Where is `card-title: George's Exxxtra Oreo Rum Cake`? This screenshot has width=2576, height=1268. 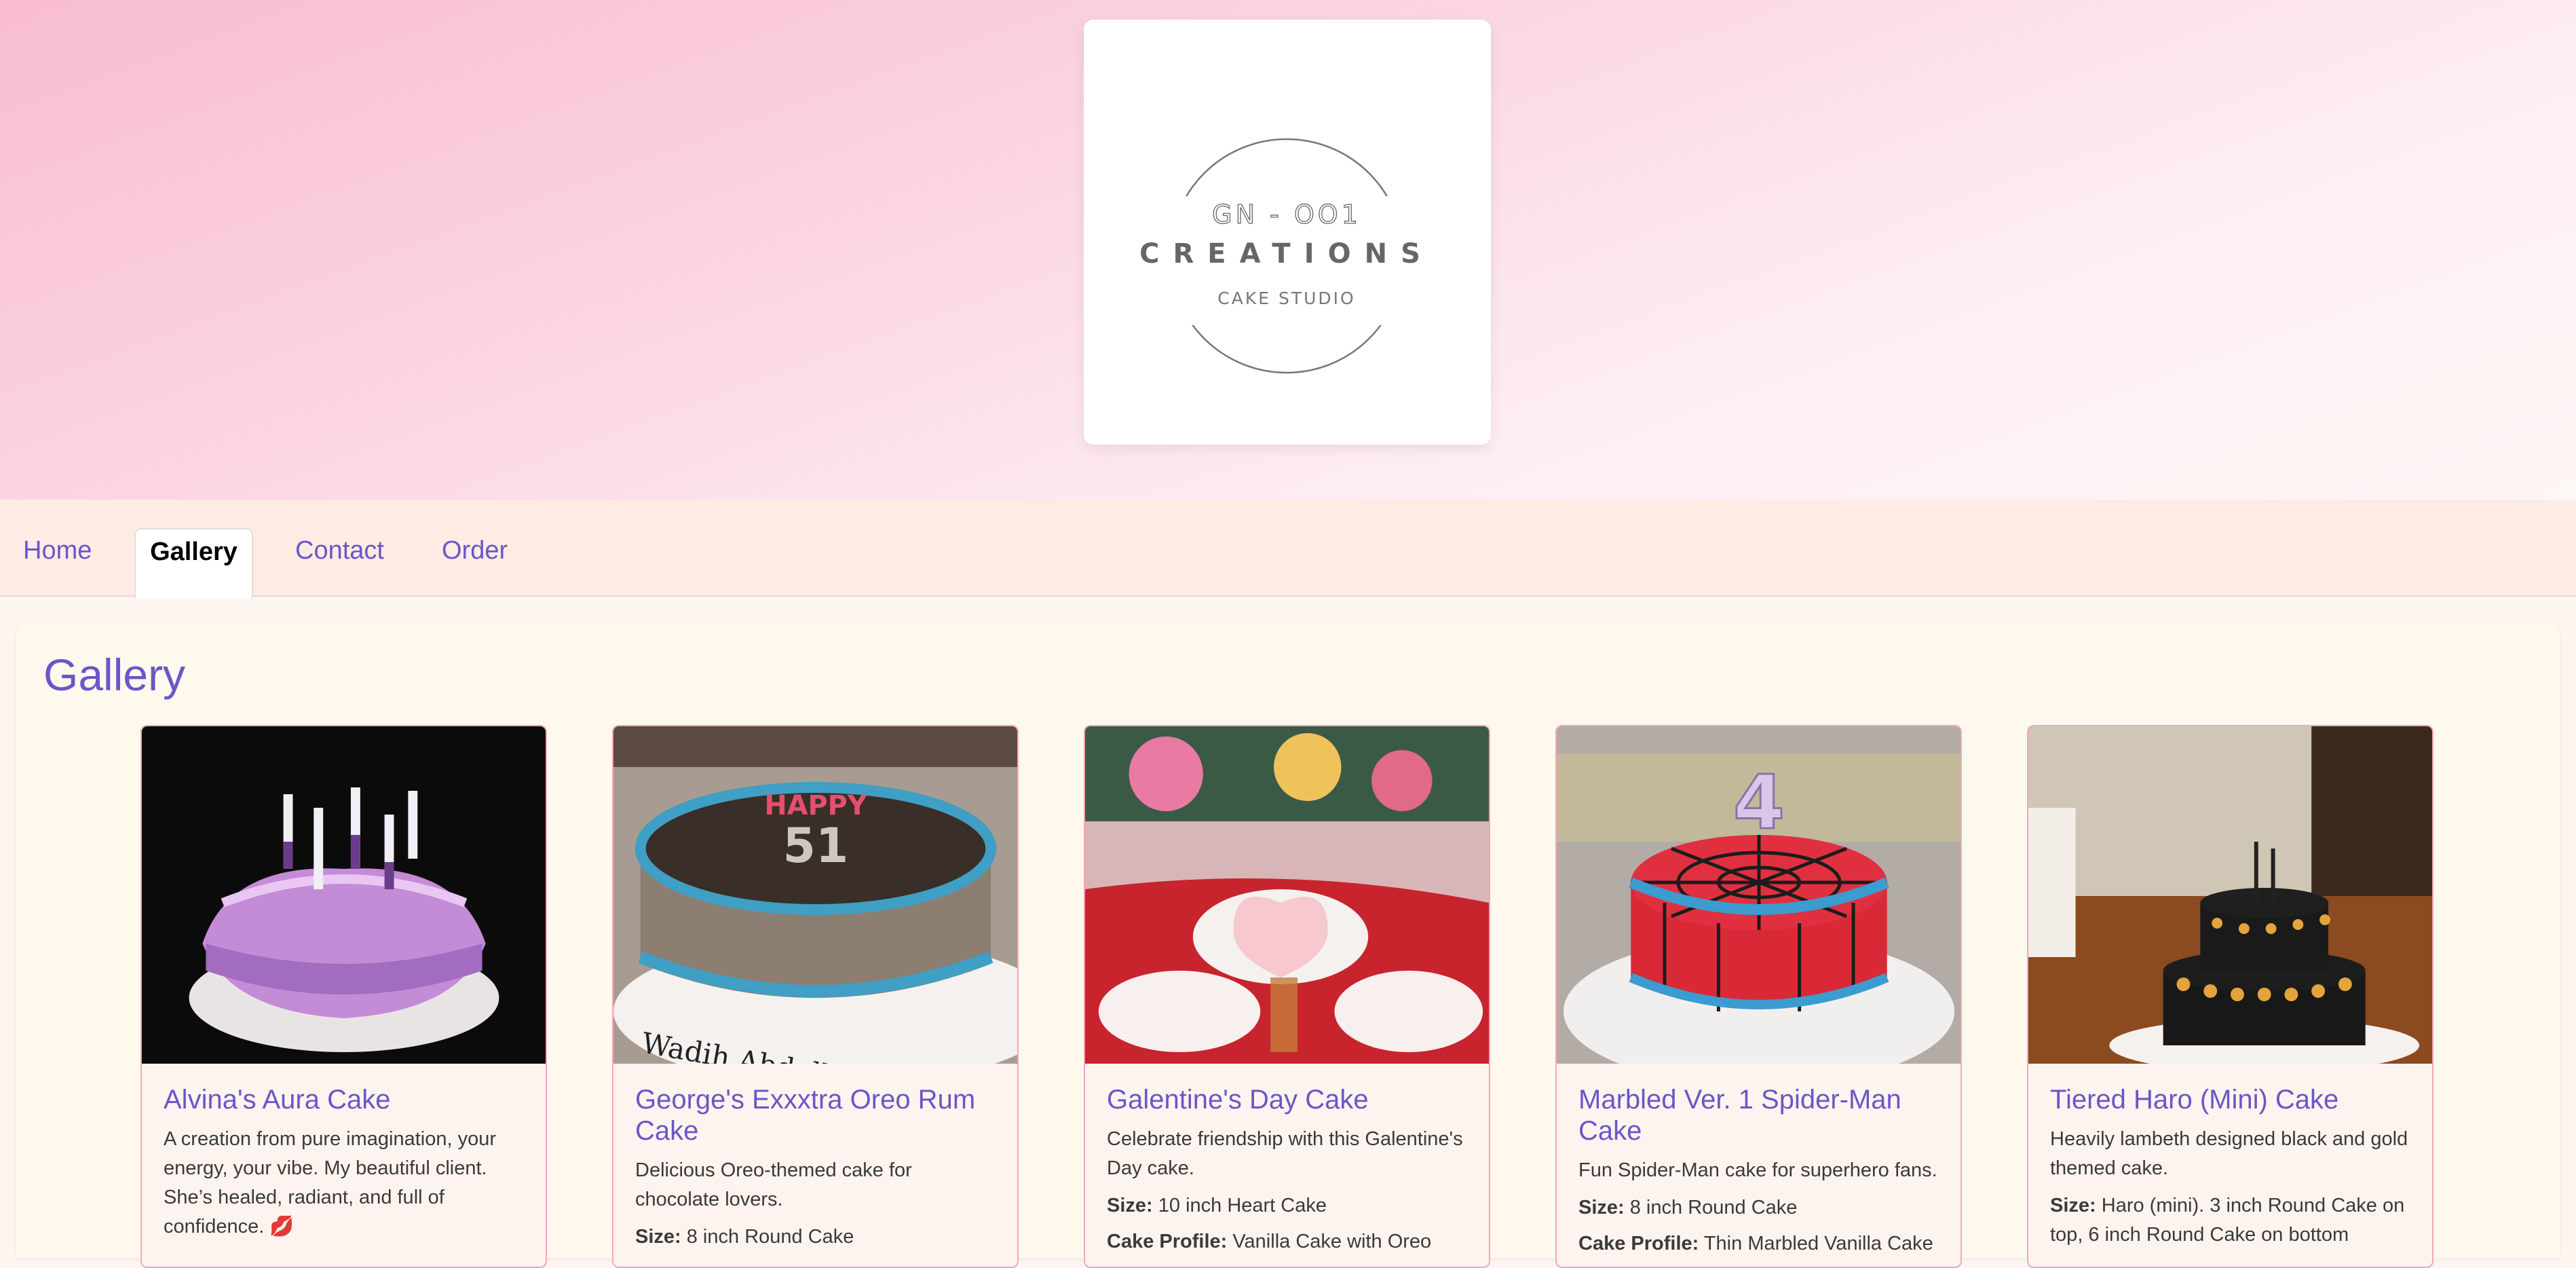 card-title: George's Exxxtra Oreo Rum Cake is located at coordinates (805, 1115).